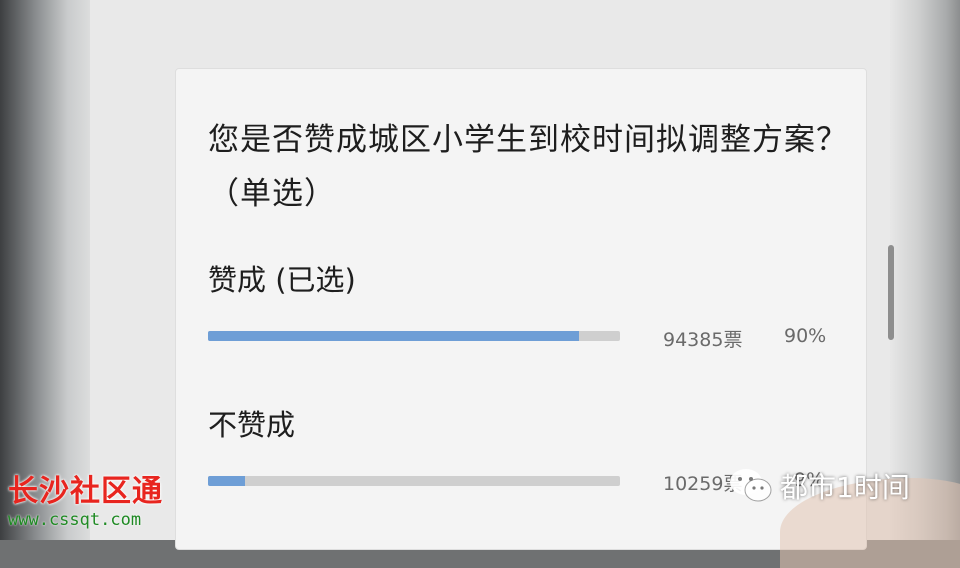 This screenshot has height=568, width=960. What do you see at coordinates (227, 481) in the screenshot?
I see `option-disagree-bar-fill` at bounding box center [227, 481].